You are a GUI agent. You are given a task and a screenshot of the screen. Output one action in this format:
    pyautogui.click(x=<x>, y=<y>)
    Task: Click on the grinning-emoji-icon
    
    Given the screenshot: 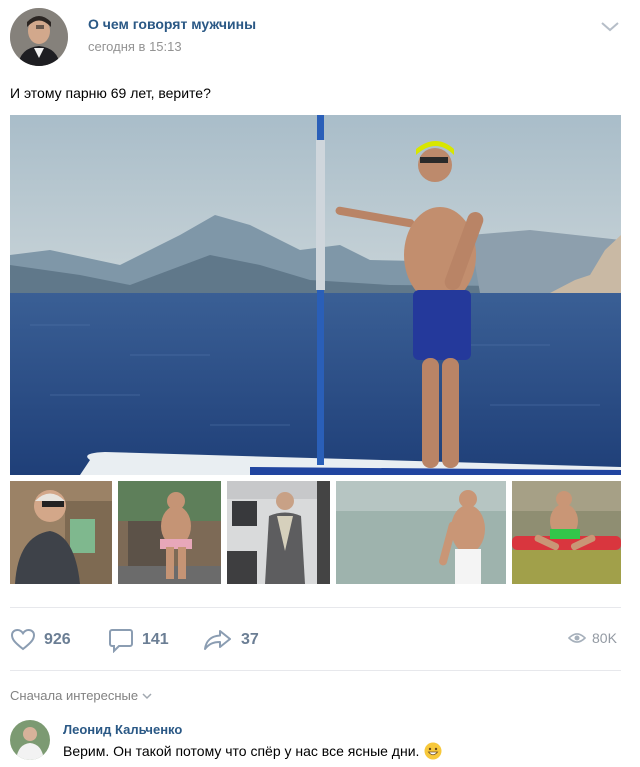 What is the action you would take?
    pyautogui.click(x=433, y=751)
    